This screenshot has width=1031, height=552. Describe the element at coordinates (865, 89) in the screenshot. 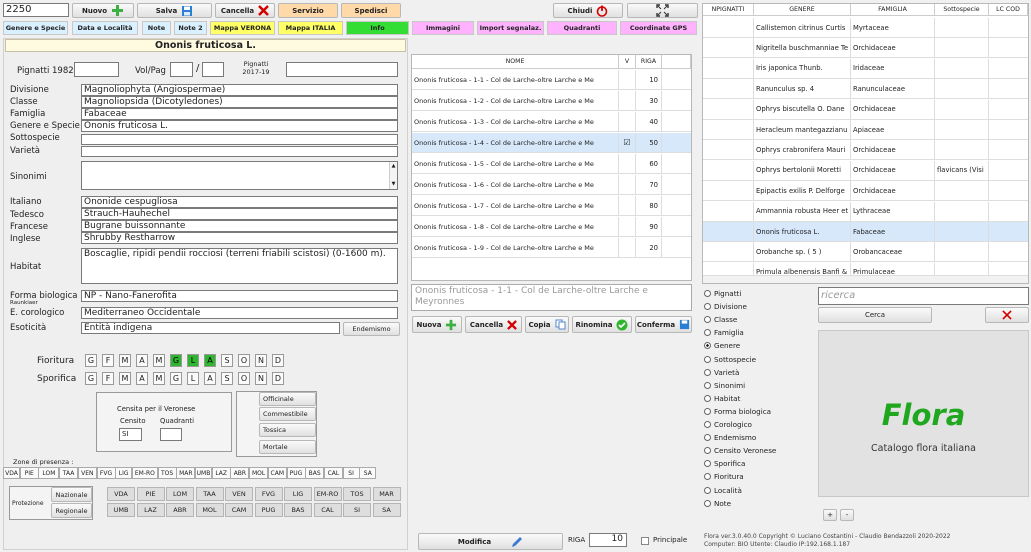

I see `species-row: Ranunculus sp. 4 Ranunculaceae` at that location.